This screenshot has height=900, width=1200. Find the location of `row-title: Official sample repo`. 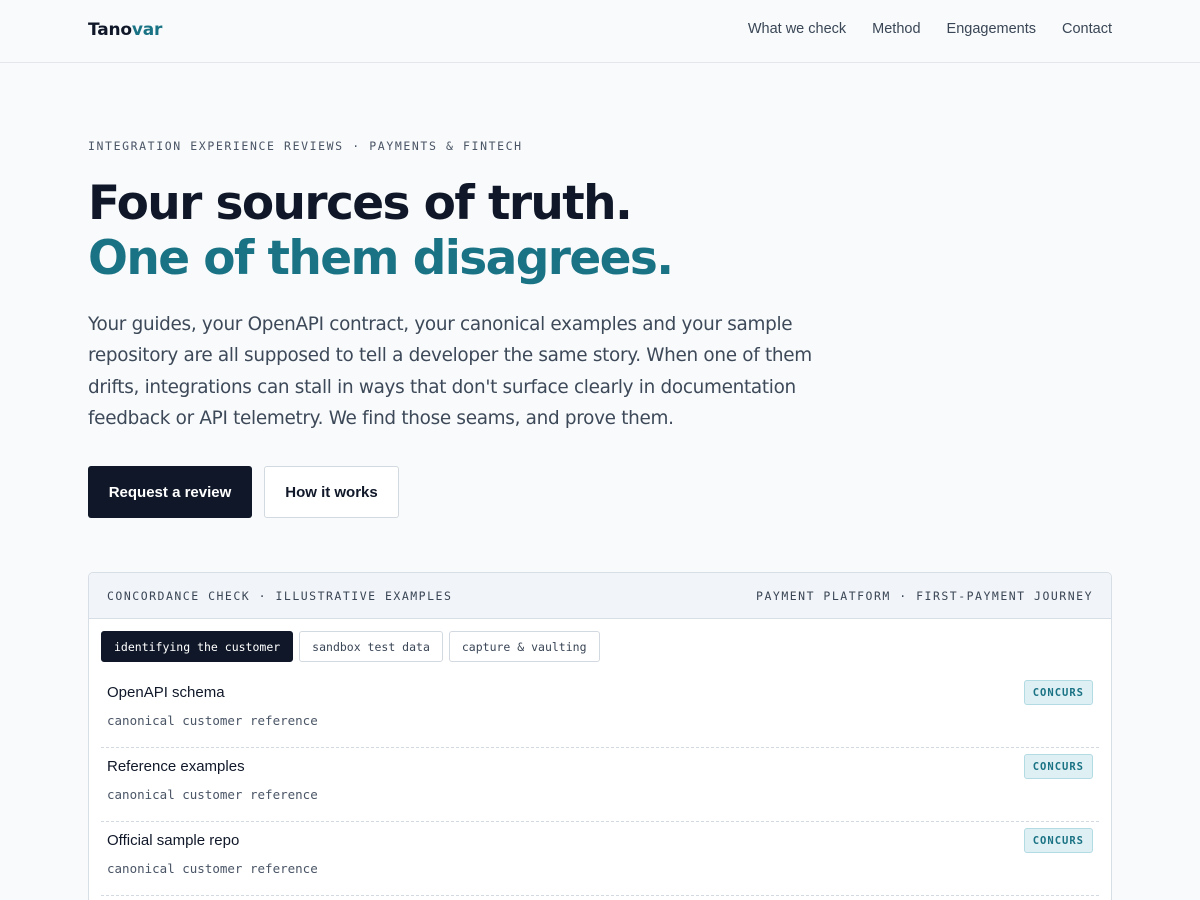

row-title: Official sample repo is located at coordinates (173, 840).